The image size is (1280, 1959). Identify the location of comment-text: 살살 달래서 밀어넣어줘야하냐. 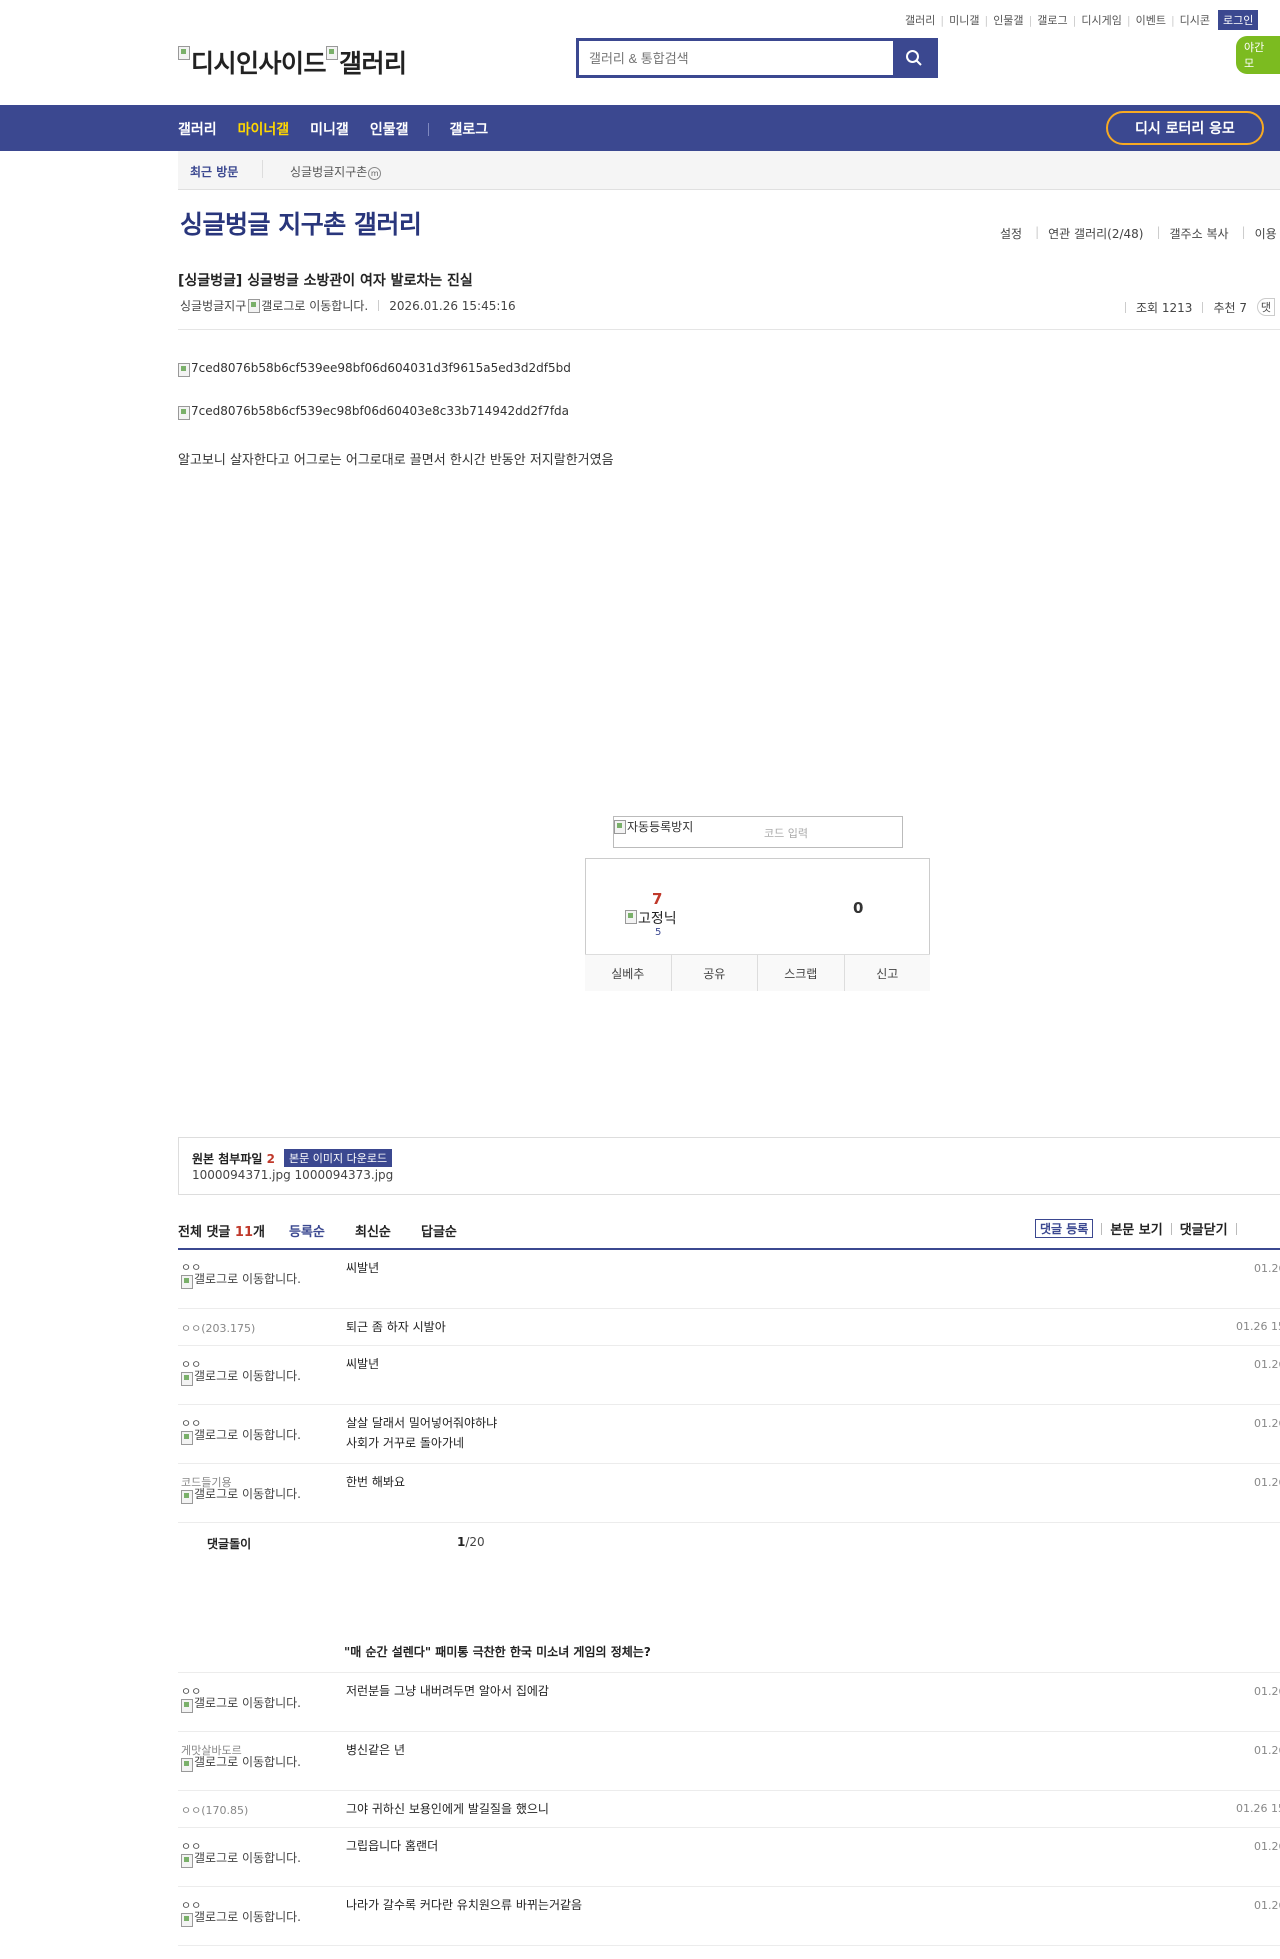
(422, 1423).